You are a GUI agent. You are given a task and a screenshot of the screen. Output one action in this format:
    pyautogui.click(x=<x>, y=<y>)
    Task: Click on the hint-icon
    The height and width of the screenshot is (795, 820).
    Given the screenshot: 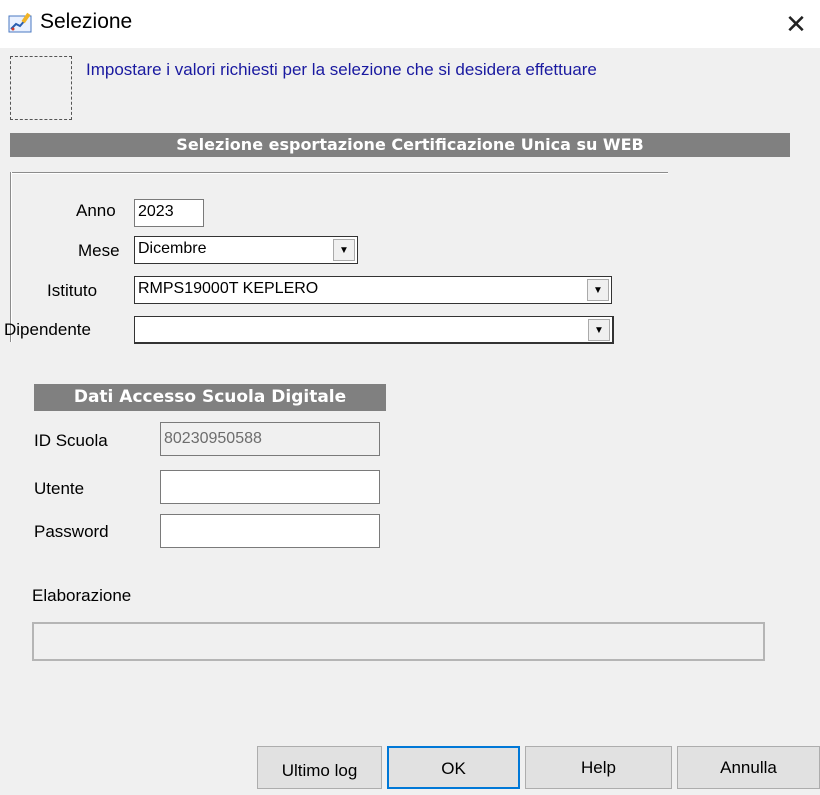 What is the action you would take?
    pyautogui.click(x=41, y=88)
    